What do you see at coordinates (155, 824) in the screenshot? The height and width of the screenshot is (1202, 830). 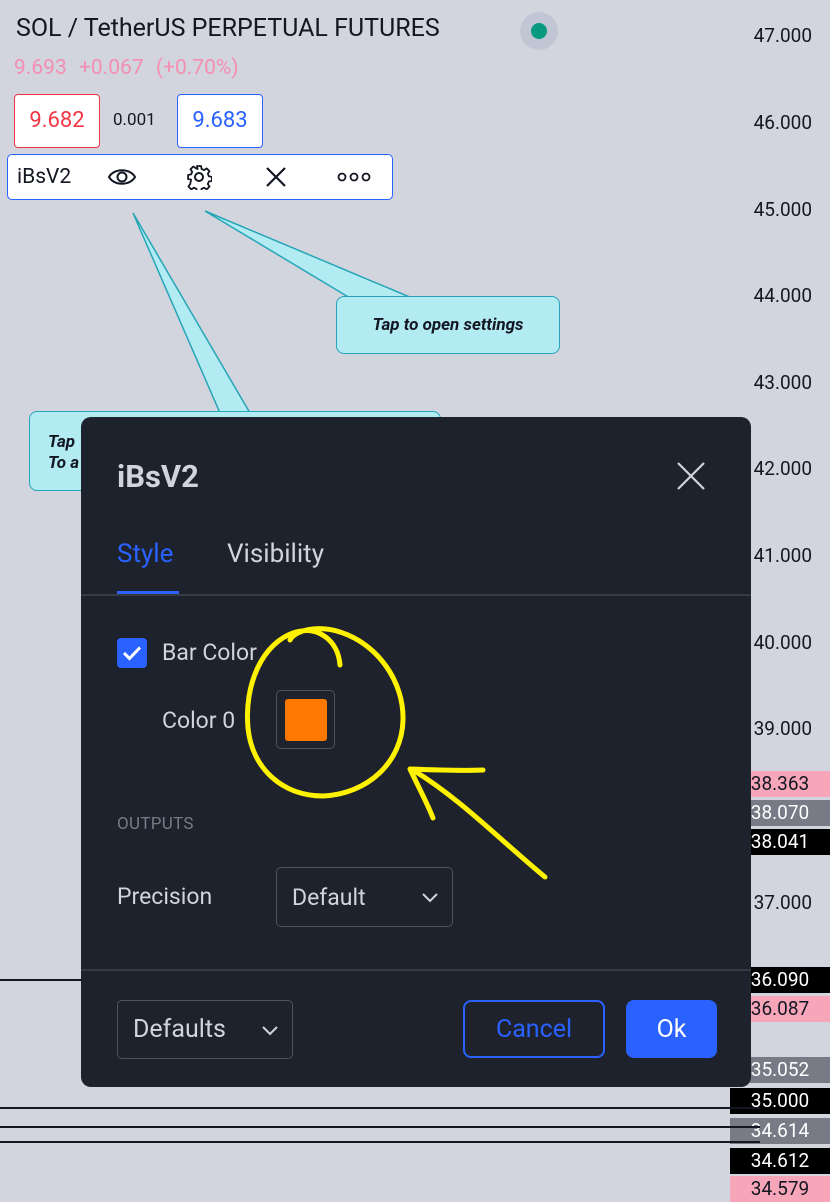 I see `outputs-section-header: OUTPUTS` at bounding box center [155, 824].